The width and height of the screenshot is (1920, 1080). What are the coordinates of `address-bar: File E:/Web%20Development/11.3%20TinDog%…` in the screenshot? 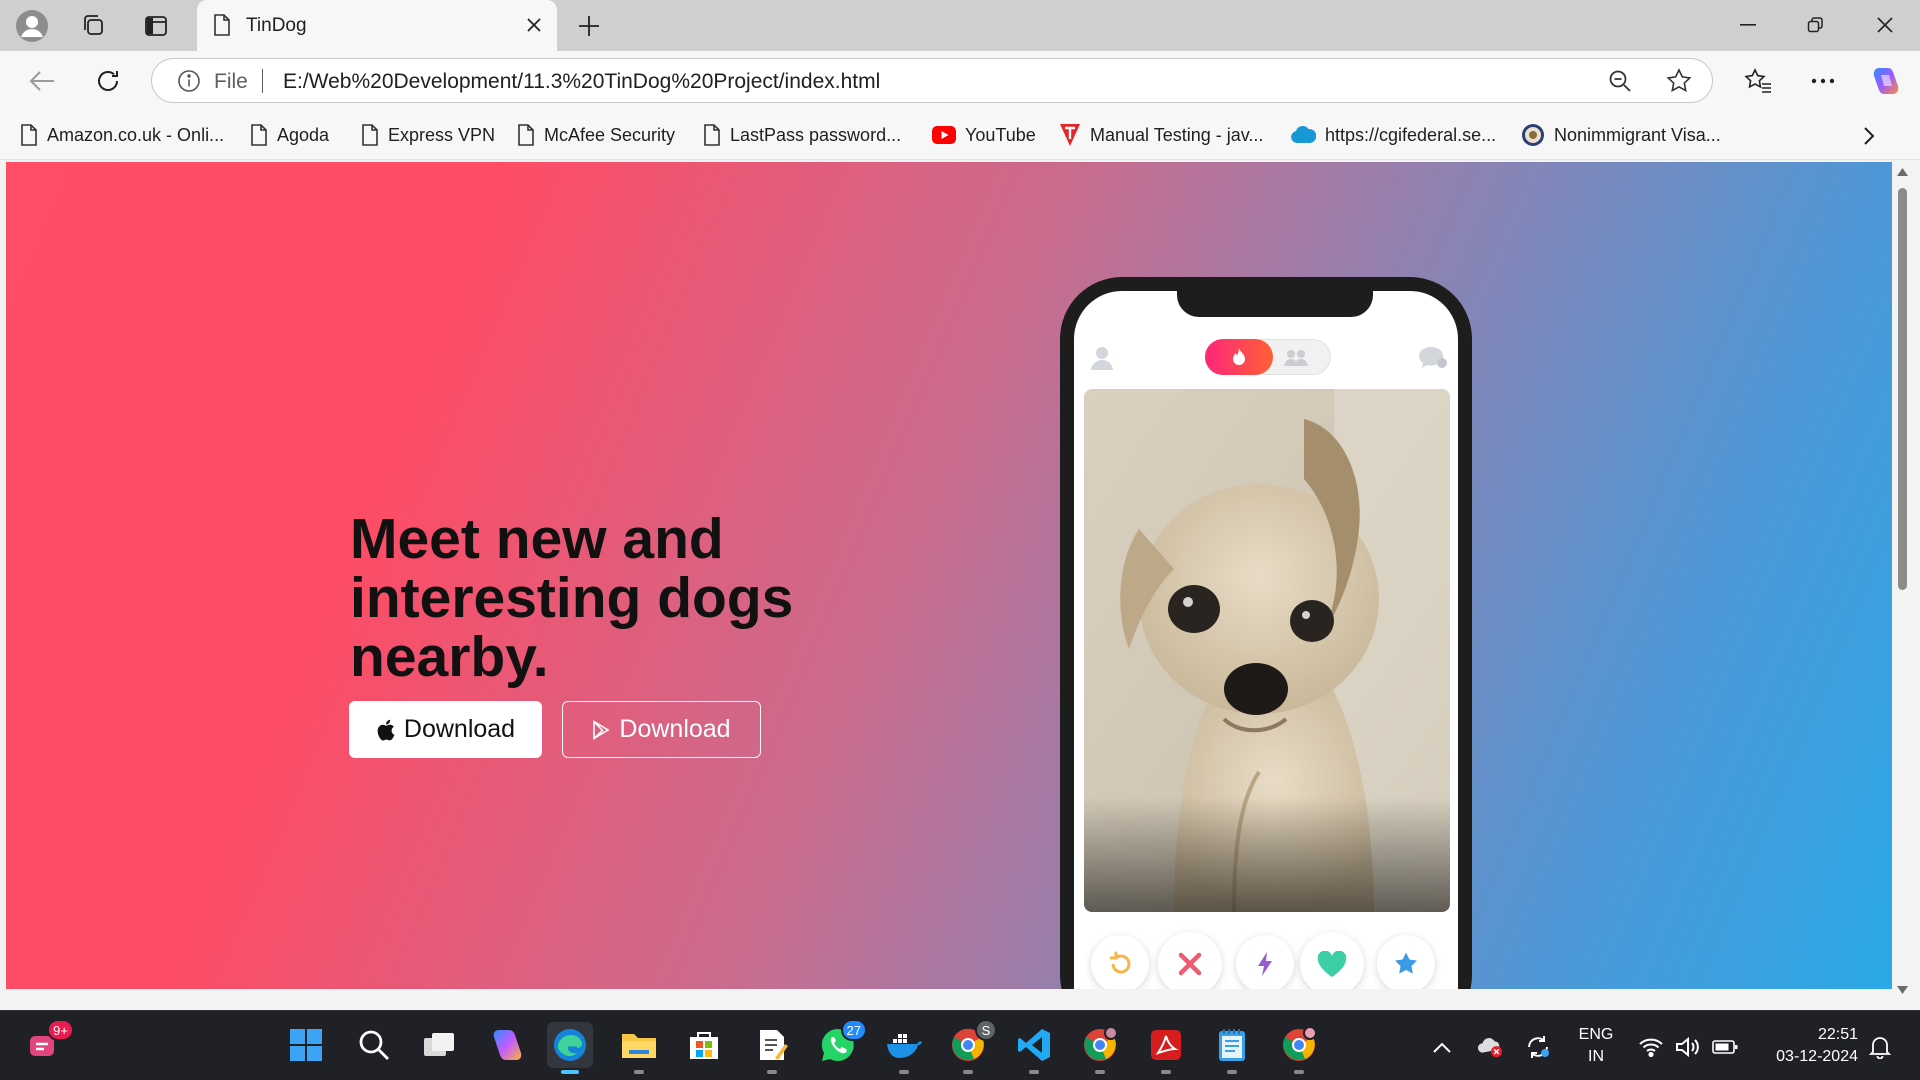 It's located at (932, 80).